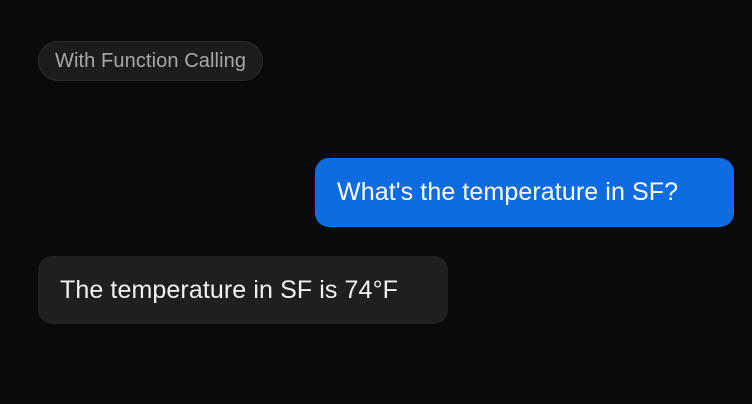  What do you see at coordinates (524, 192) in the screenshot?
I see `user-message-bubble: What's the temperature in SF?` at bounding box center [524, 192].